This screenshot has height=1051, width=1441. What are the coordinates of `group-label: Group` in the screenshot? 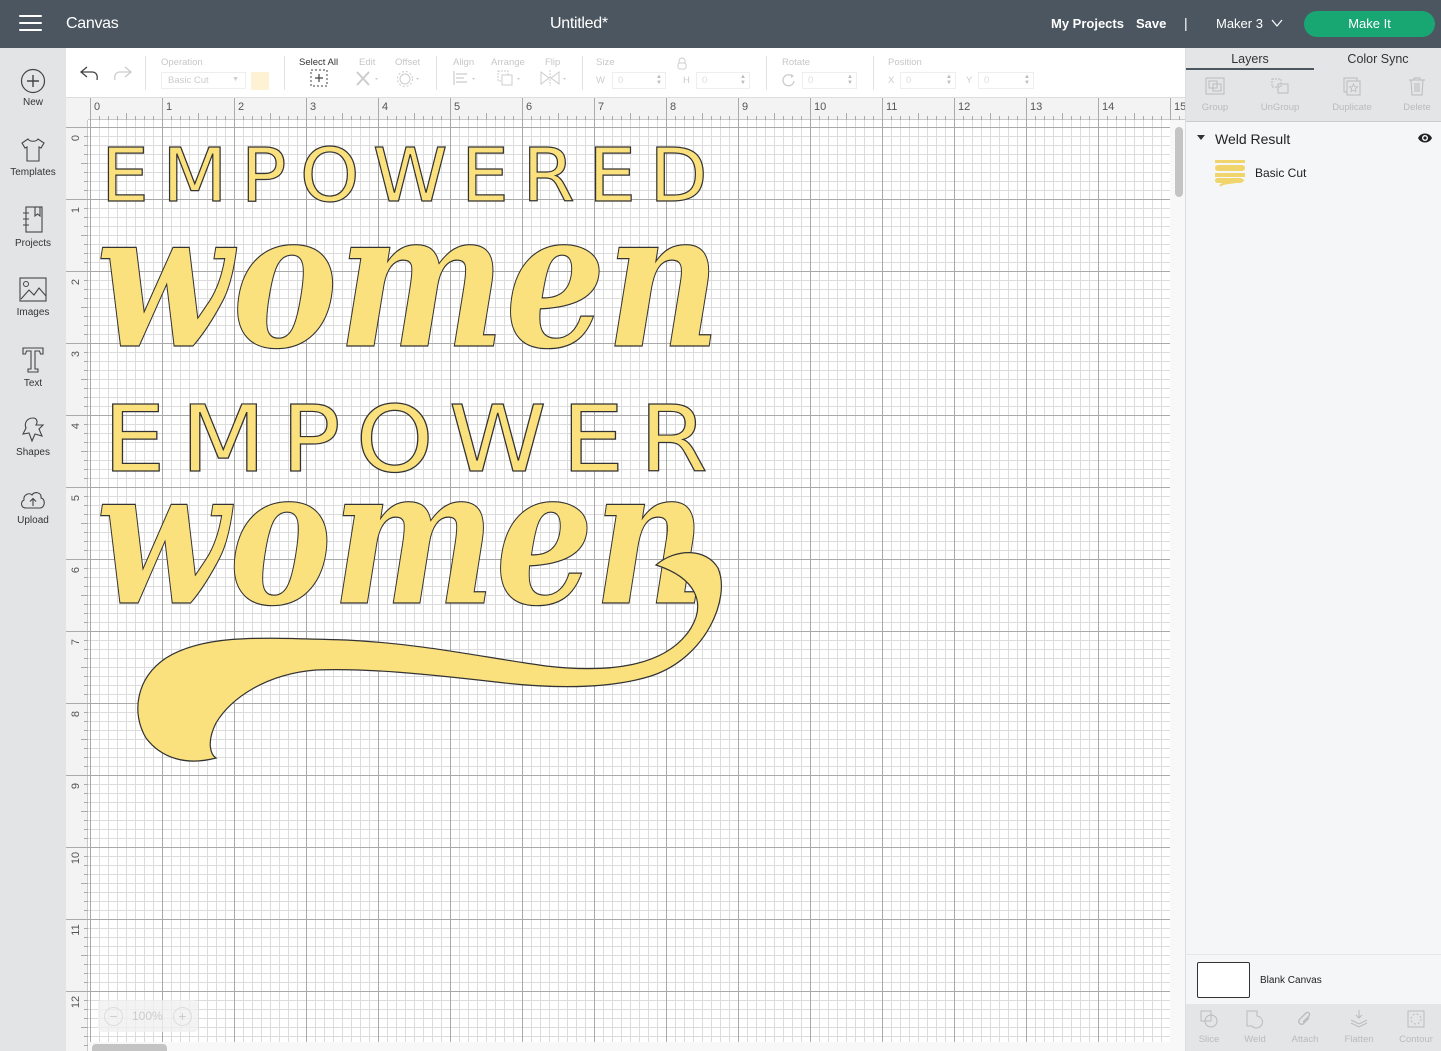 It's located at (1215, 107).